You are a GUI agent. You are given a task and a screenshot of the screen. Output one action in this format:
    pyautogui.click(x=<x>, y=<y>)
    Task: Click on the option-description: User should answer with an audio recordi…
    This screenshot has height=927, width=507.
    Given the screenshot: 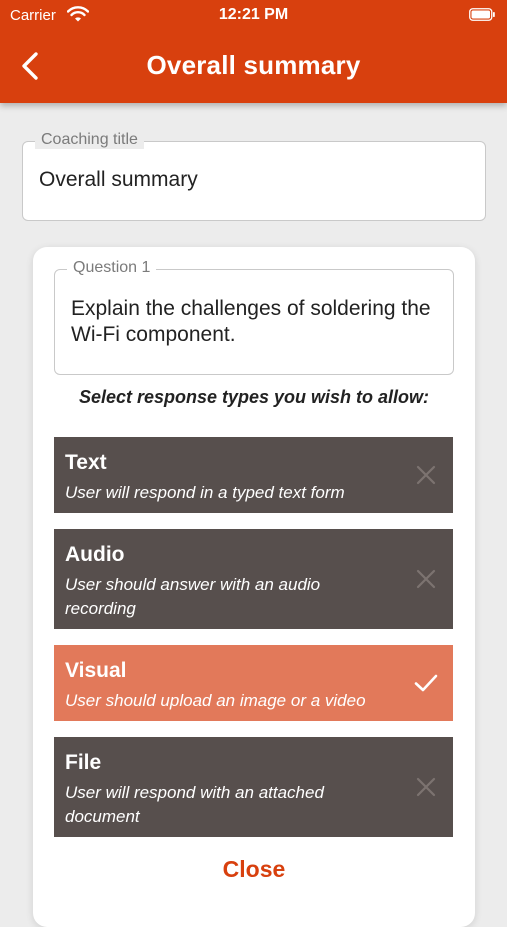 What is the action you would take?
    pyautogui.click(x=193, y=596)
    